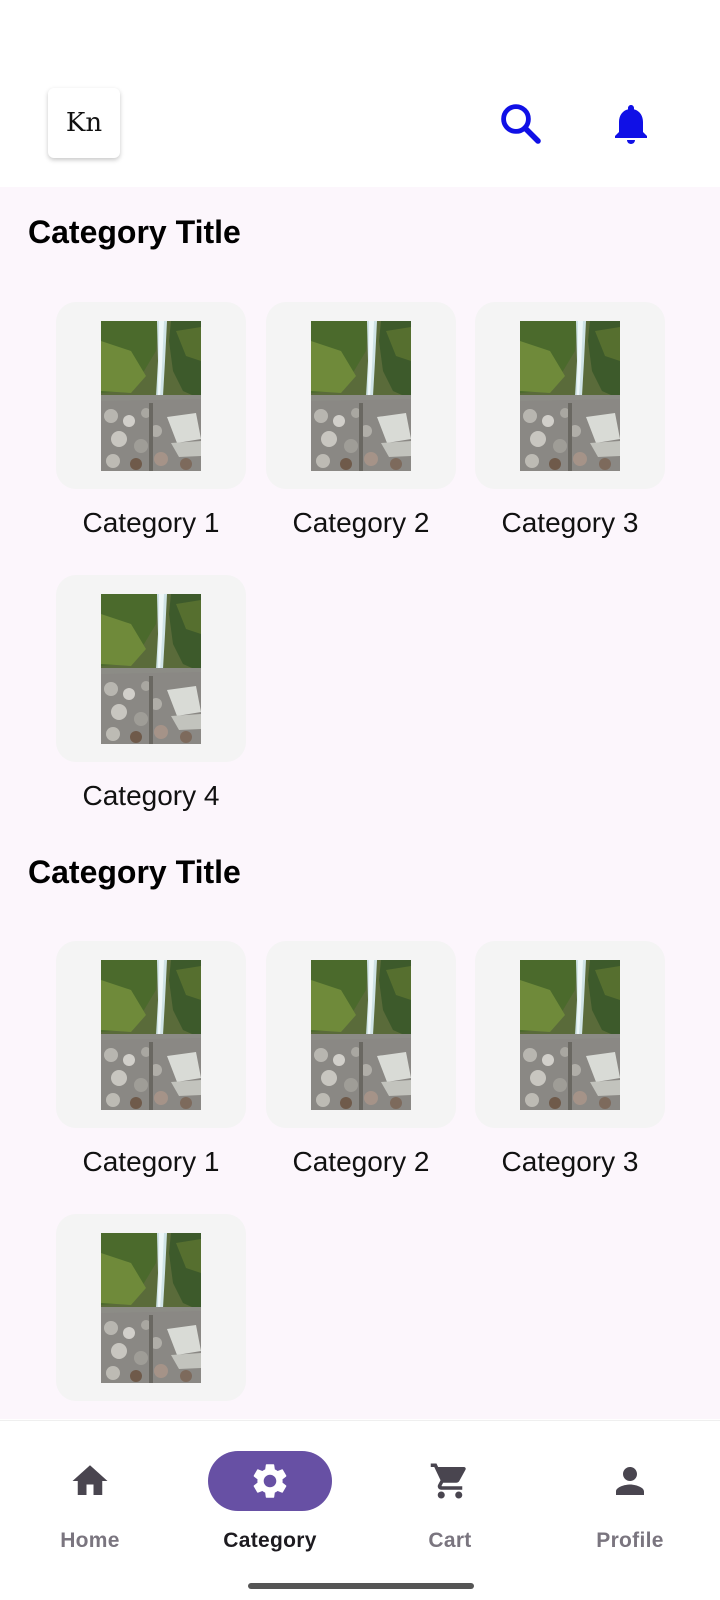 This screenshot has height=1600, width=720. I want to click on category-tile: Category 4, so click(151, 693).